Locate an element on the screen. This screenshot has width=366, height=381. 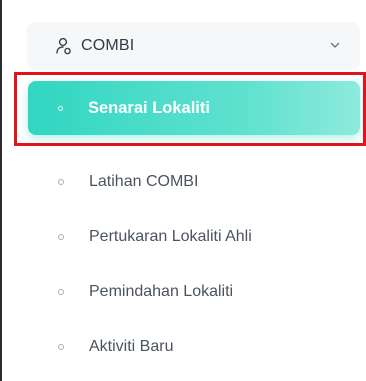
menu-item-pemindahan-lokaliti: Pemindahan Lokaliti is located at coordinates (194, 292).